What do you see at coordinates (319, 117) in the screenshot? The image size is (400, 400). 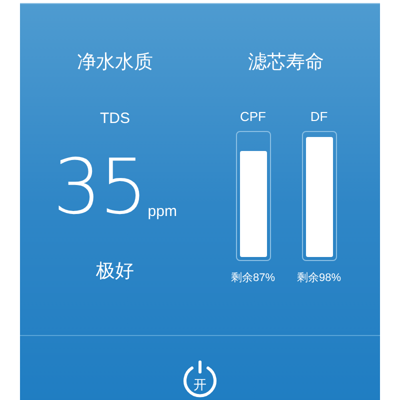 I see `filter-name: DF` at bounding box center [319, 117].